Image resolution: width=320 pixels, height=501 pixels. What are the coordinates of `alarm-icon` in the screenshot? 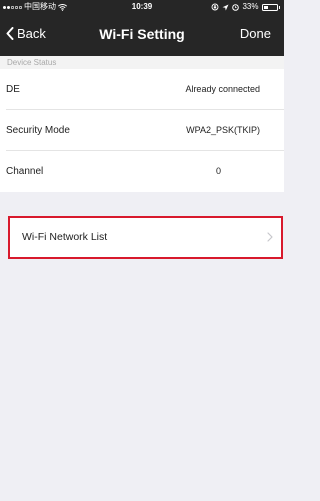 It's located at (236, 7).